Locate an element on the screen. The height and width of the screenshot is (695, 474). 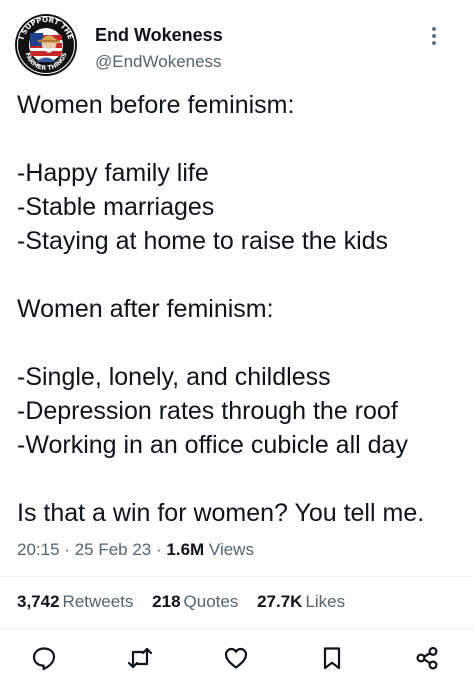
tweet-line: -Working in an office cubicle all day is located at coordinates (212, 445).